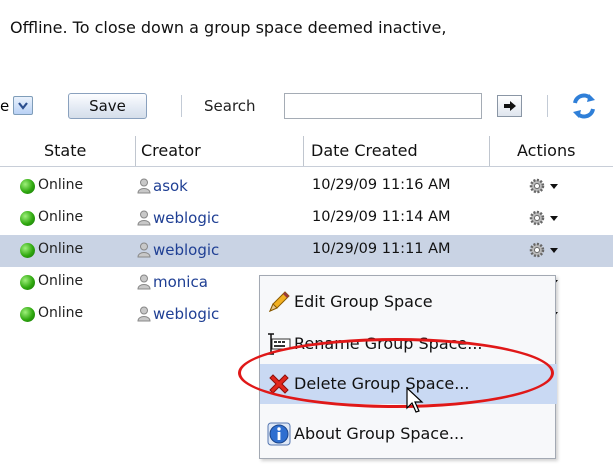 Image resolution: width=613 pixels, height=471 pixels. I want to click on toolbar: e Save Search, so click(306, 106).